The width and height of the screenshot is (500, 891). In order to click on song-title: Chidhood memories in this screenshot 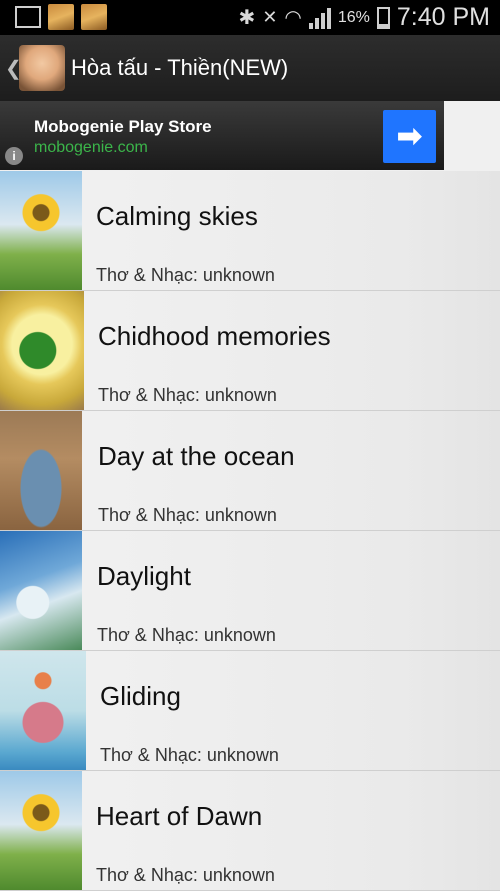, I will do `click(214, 336)`.